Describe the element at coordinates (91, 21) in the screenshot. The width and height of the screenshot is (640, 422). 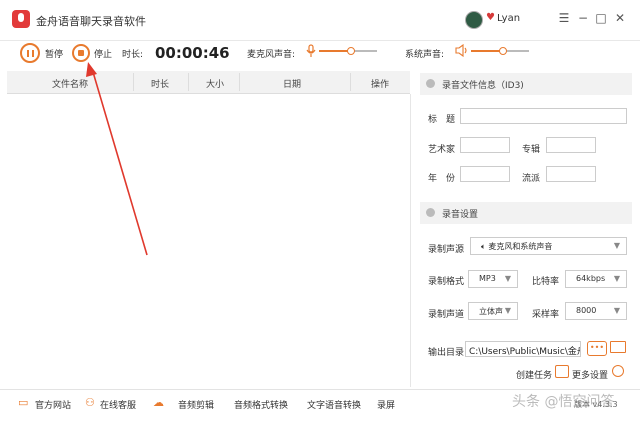
I see `window-title: 金舟语音聊天录音软件` at that location.